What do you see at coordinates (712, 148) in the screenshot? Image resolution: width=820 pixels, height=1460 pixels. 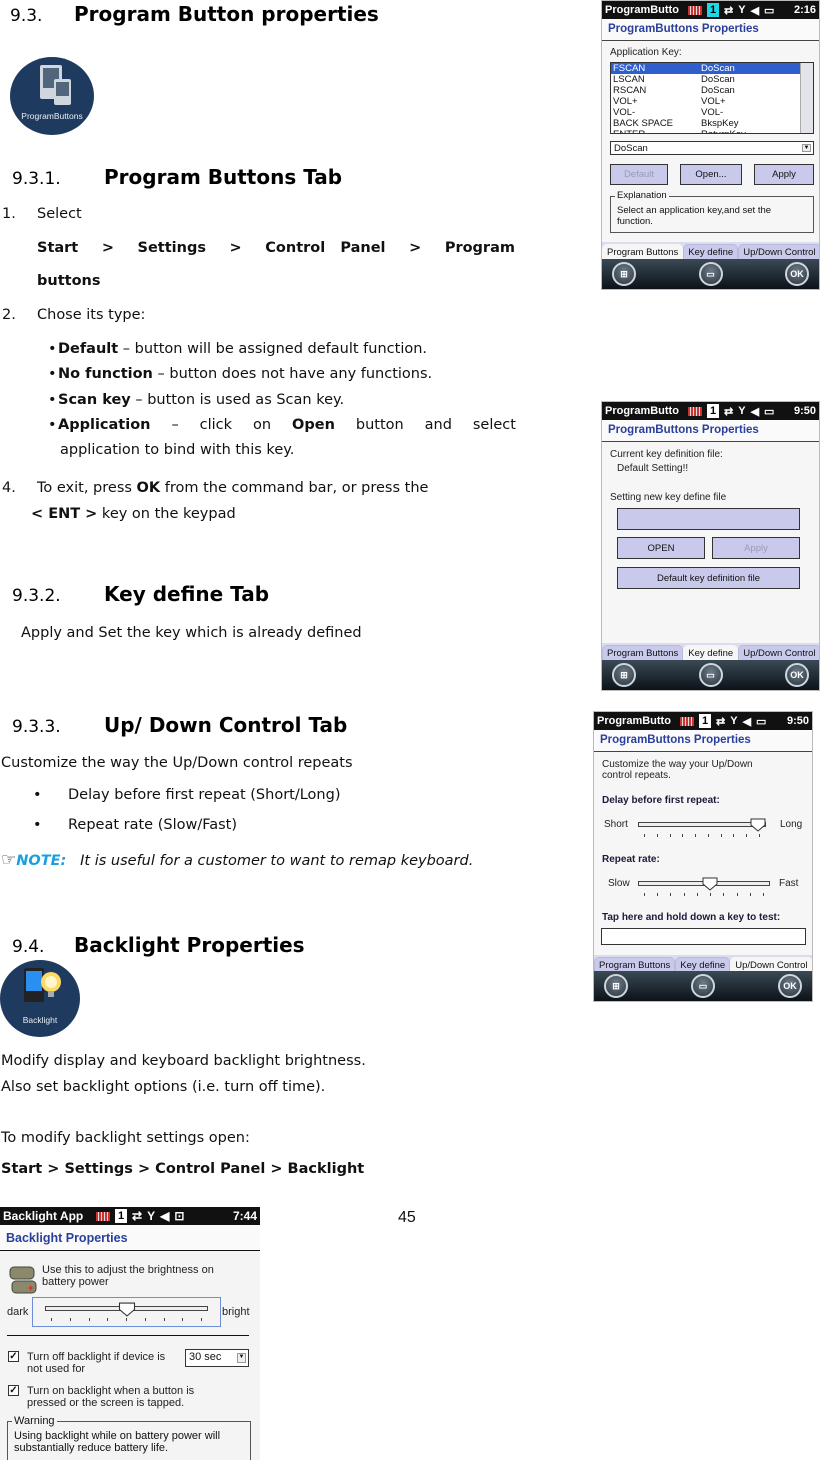 I see `function-combo: DoScan ▼` at bounding box center [712, 148].